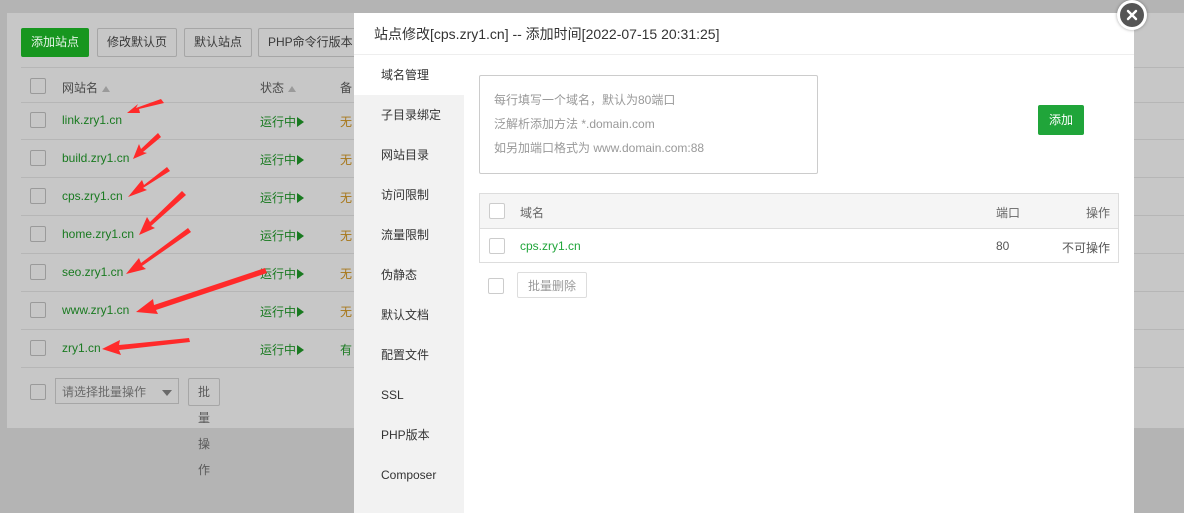 This screenshot has width=1184, height=513. What do you see at coordinates (409, 235) in the screenshot?
I see `nav-item-traffic-limit: 流量限制` at bounding box center [409, 235].